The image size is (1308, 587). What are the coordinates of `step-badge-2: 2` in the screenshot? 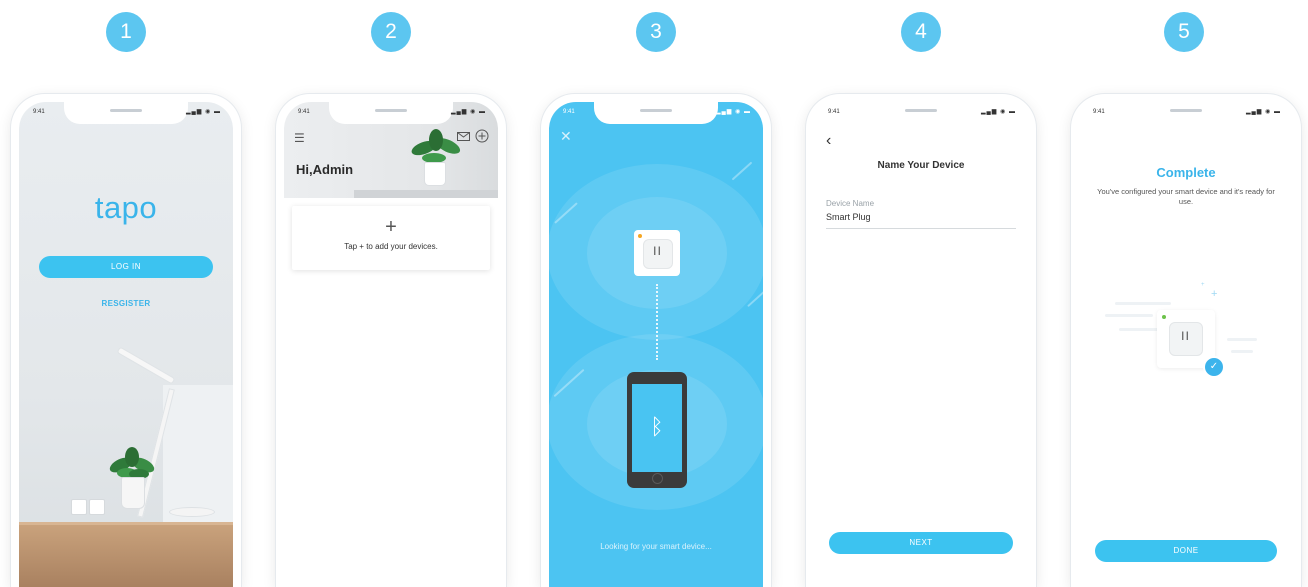 It's located at (391, 32).